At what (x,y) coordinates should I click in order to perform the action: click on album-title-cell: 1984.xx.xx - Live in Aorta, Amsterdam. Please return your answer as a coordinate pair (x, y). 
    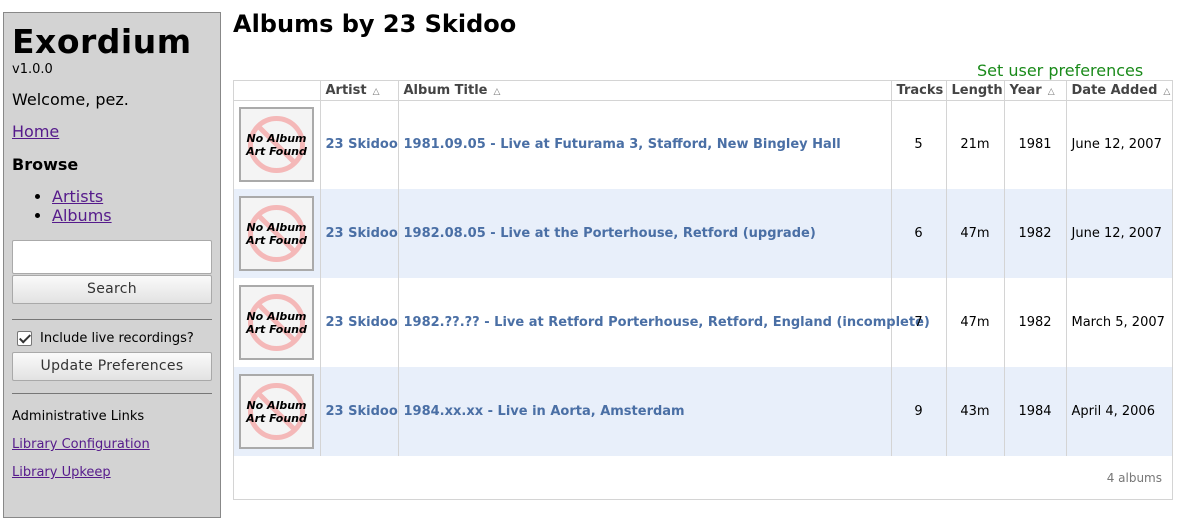
    Looking at the image, I should click on (645, 411).